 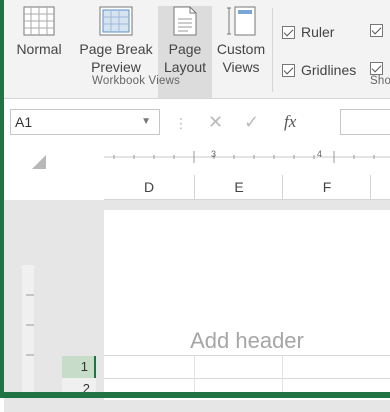 What do you see at coordinates (185, 49) in the screenshot?
I see `page-layout-label-1: Page` at bounding box center [185, 49].